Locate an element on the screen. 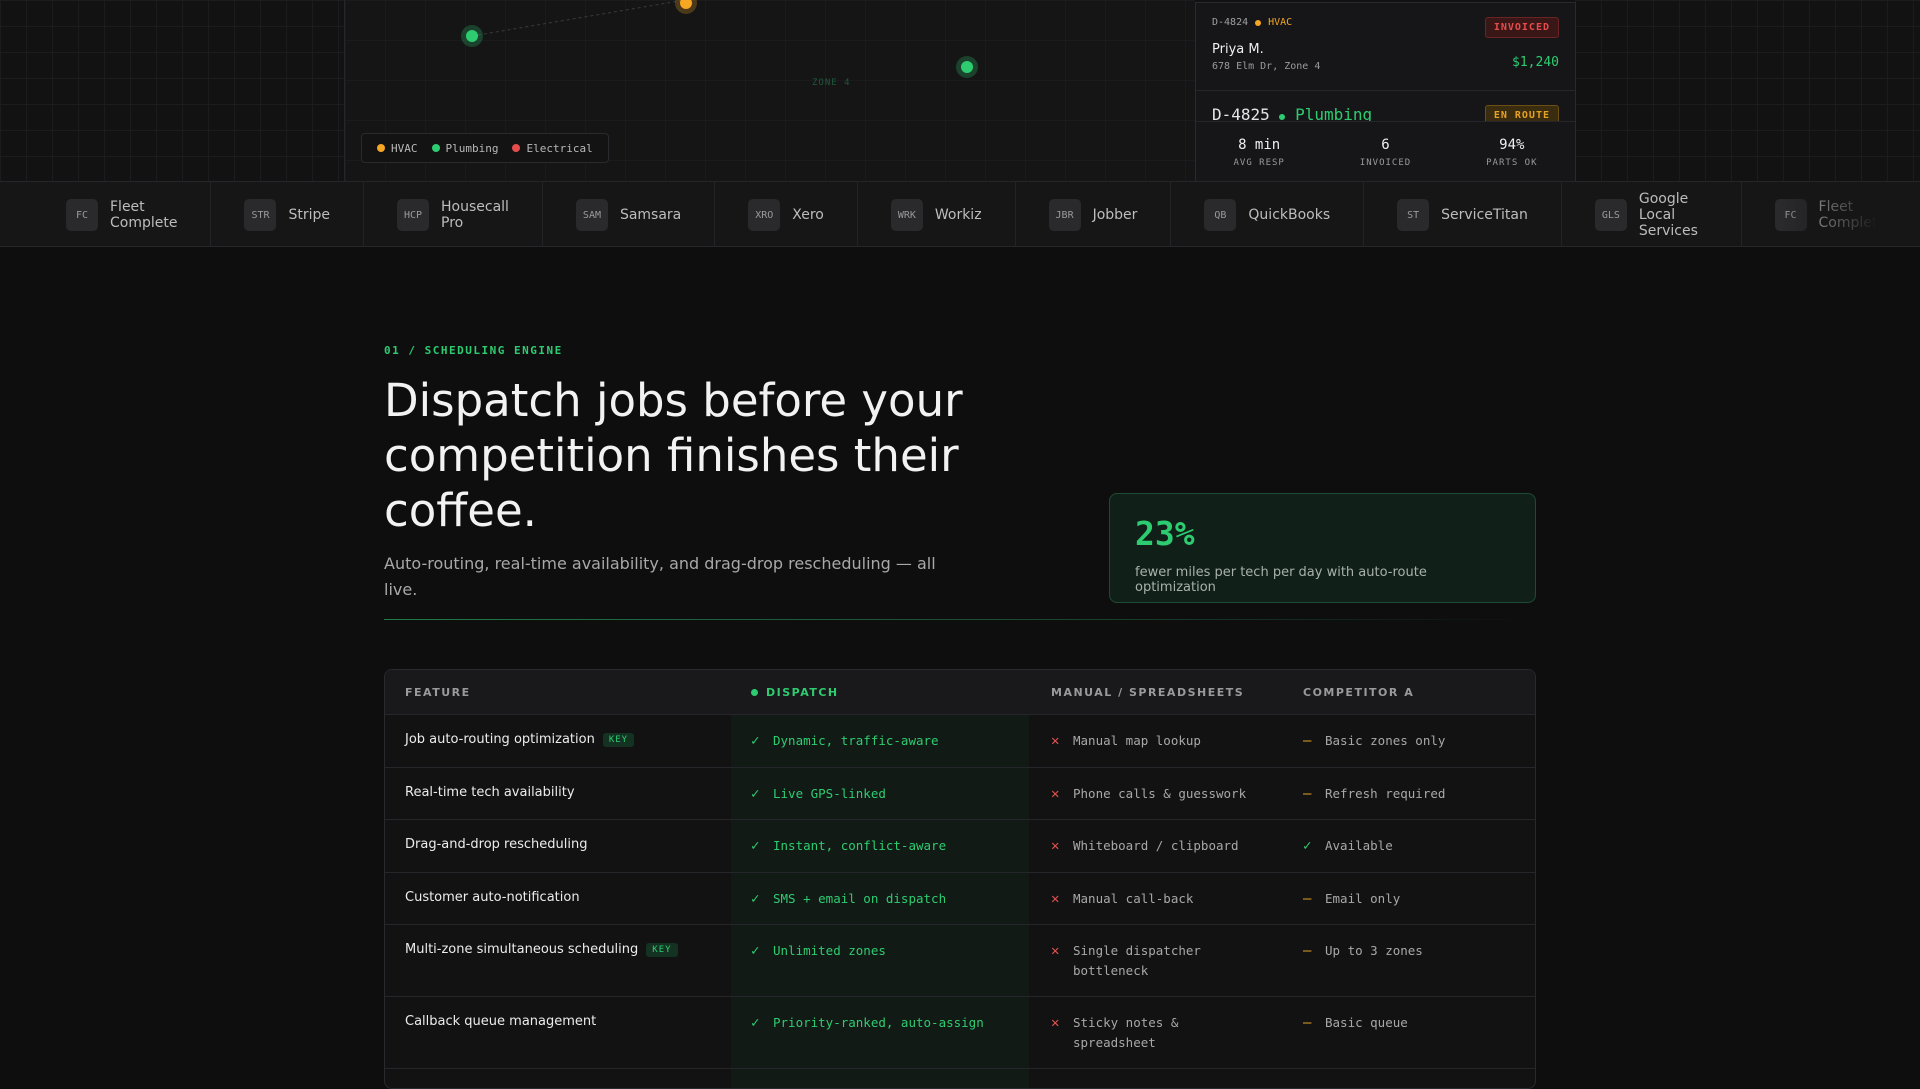  feature-label: Customer auto-notification is located at coordinates (492, 897).